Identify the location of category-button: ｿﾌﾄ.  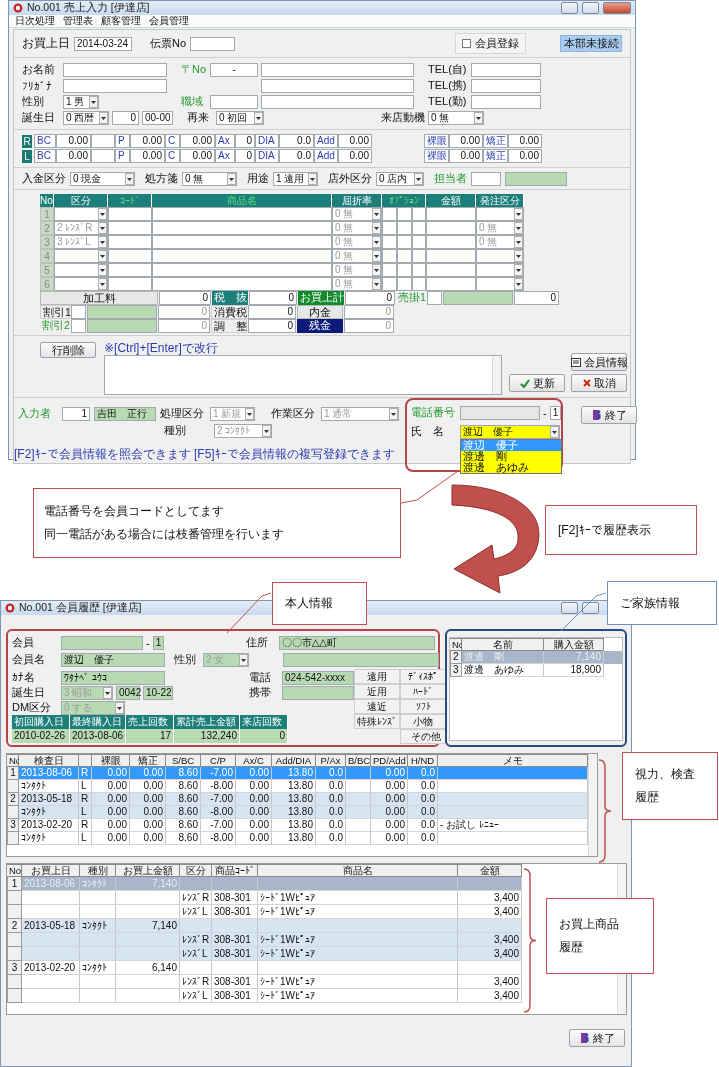
(423, 706).